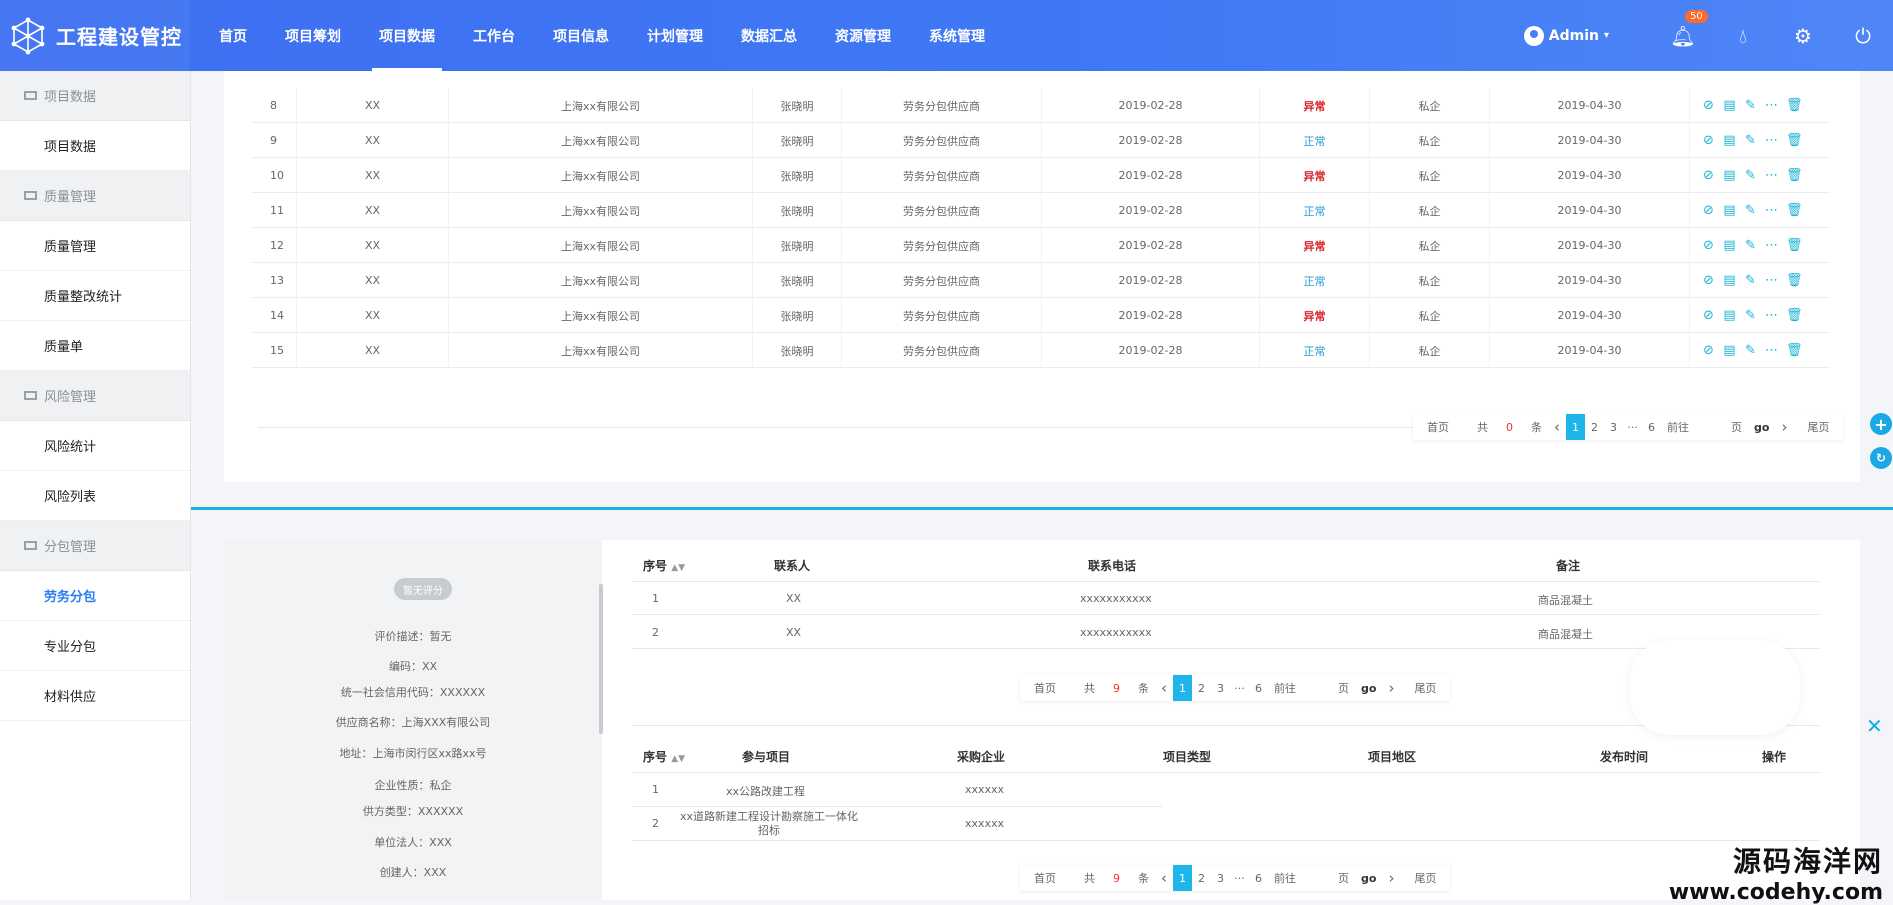  Describe the element at coordinates (407, 35) in the screenshot. I see `nav-project-data: 项目数据` at that location.